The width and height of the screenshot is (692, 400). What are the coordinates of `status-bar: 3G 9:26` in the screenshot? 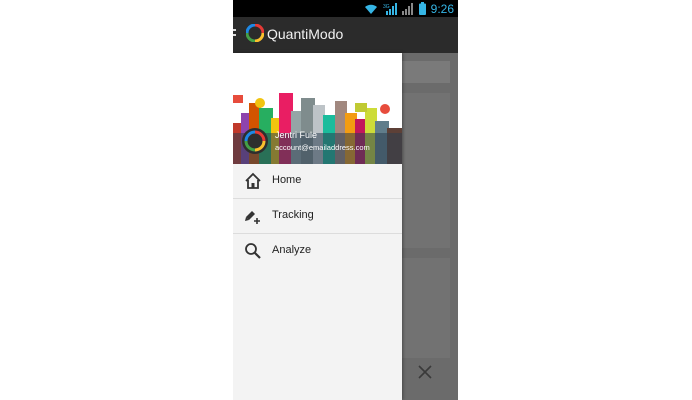 It's located at (345, 8).